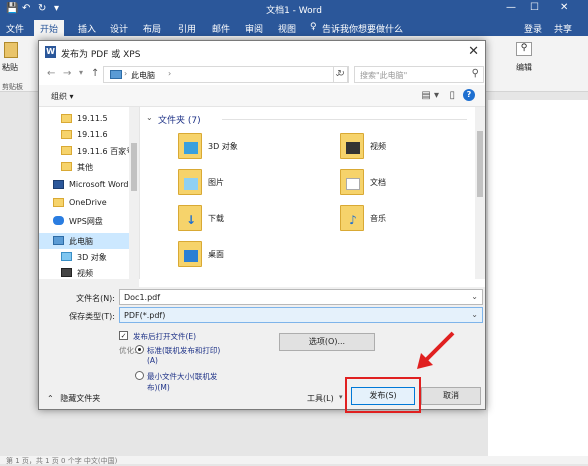 The image size is (588, 466). I want to click on standard-radio, so click(139, 349).